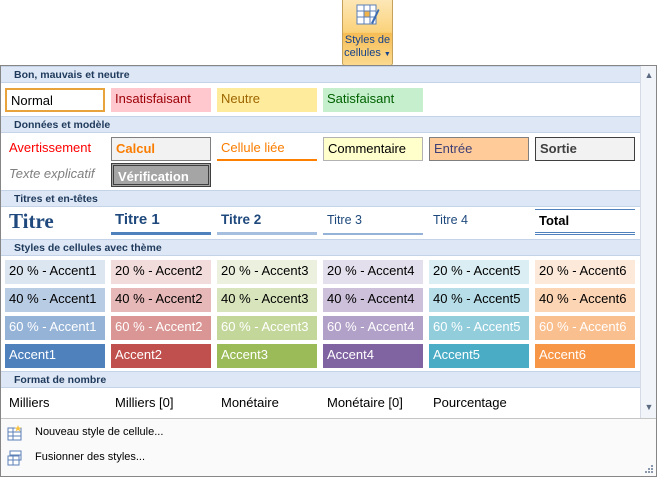  I want to click on style-accent6: Accent6, so click(585, 356).